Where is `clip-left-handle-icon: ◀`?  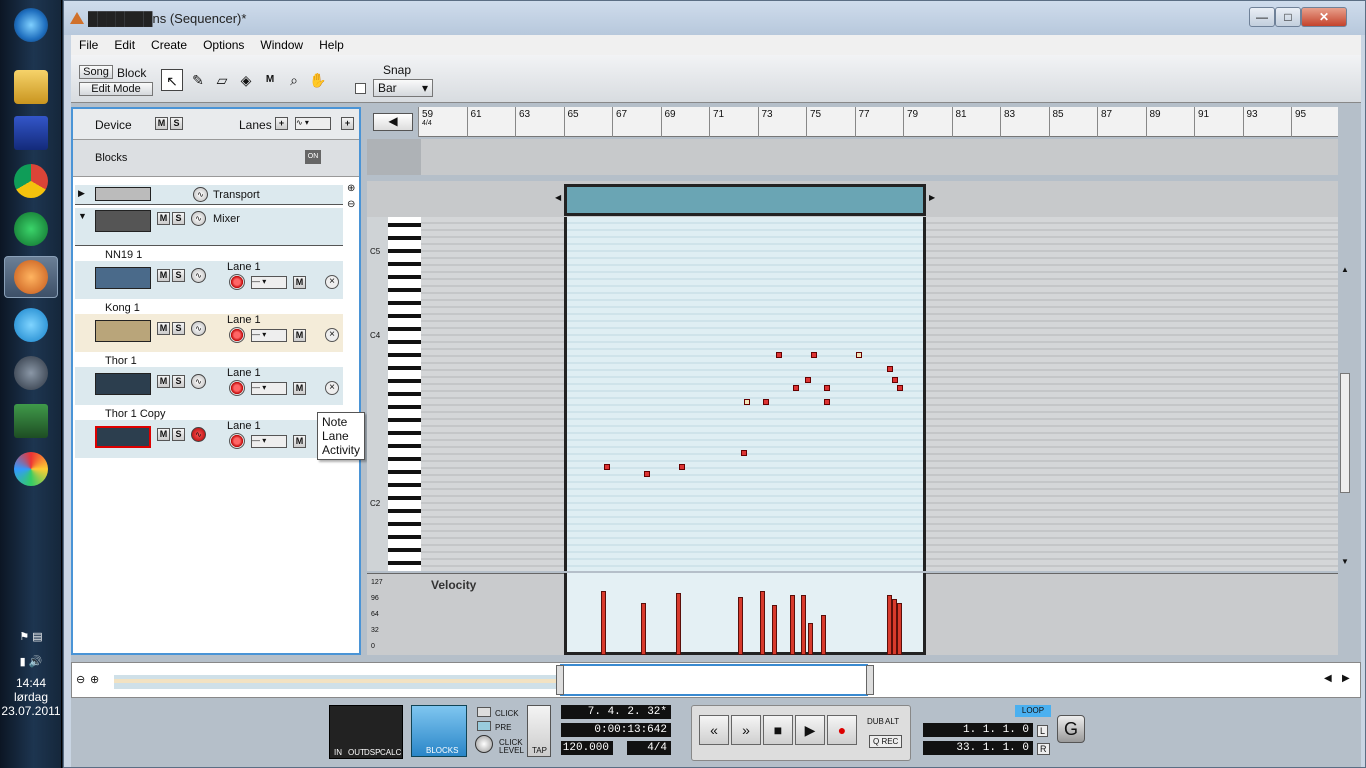
clip-left-handle-icon: ◀ is located at coordinates (558, 197).